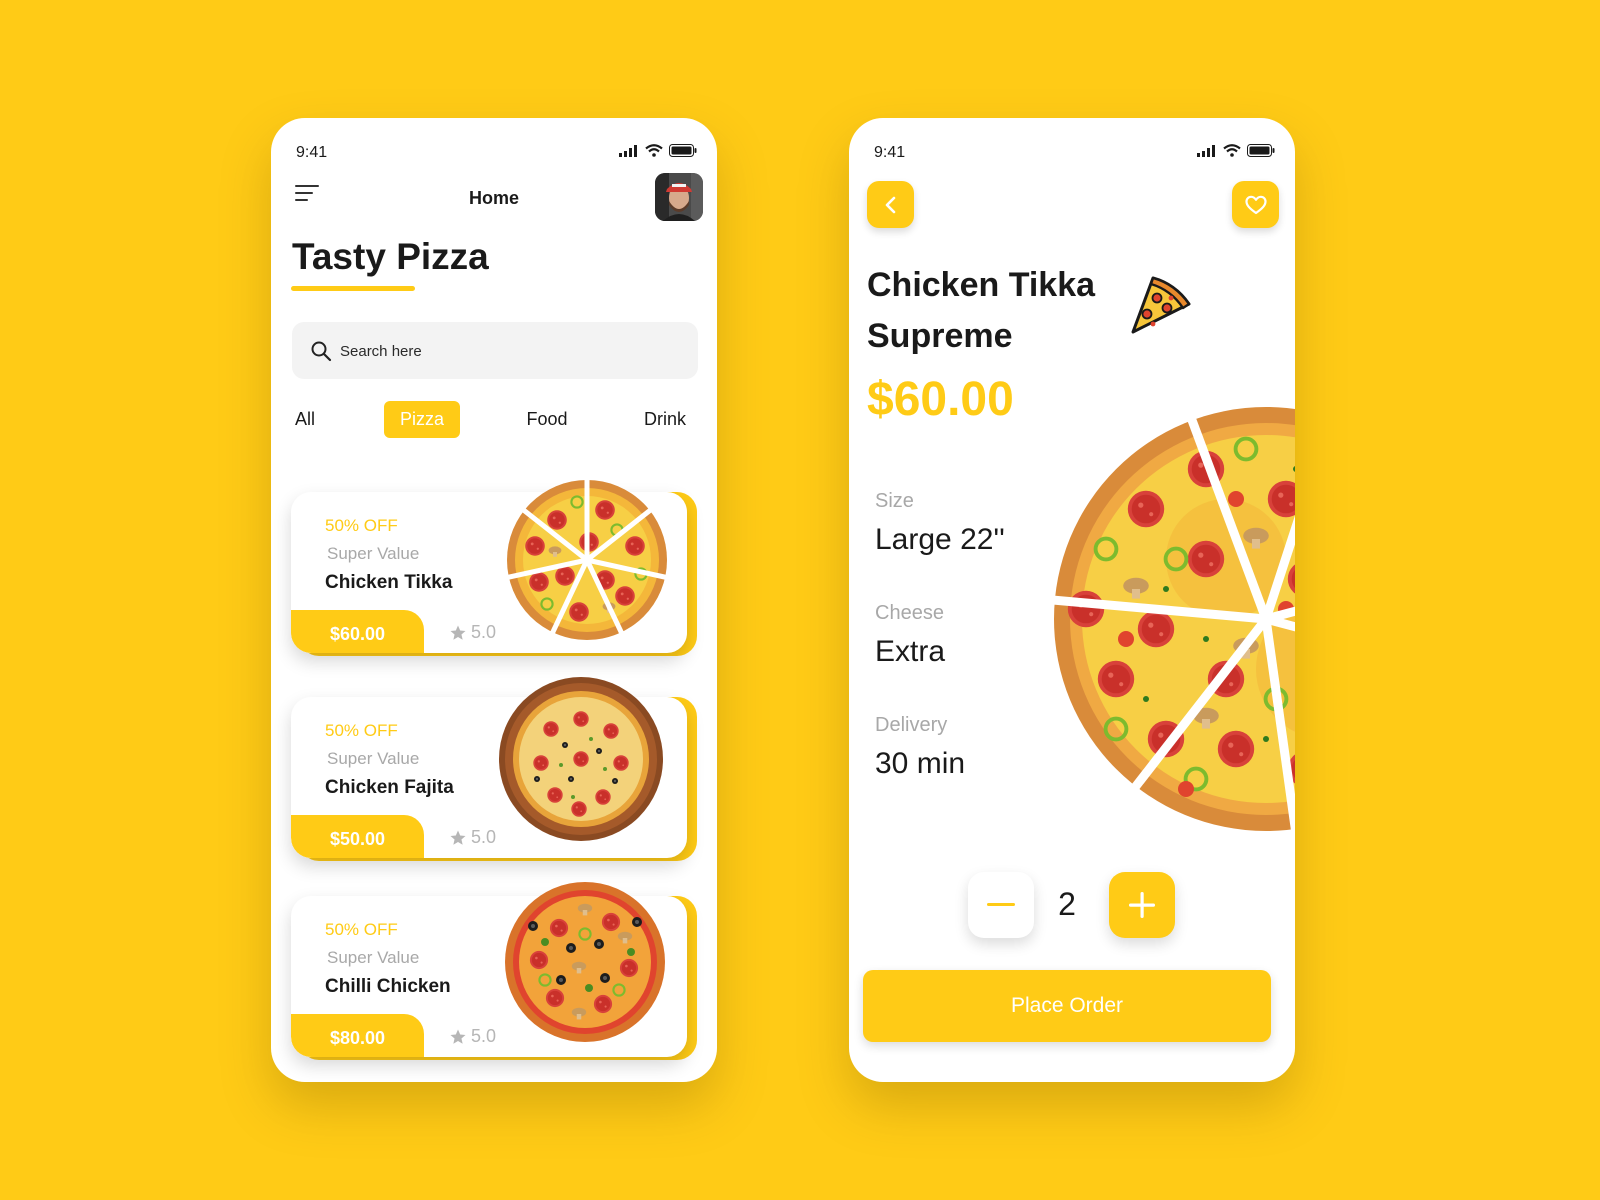 The height and width of the screenshot is (1200, 1600). What do you see at coordinates (894, 501) in the screenshot?
I see `spec-label: Size` at bounding box center [894, 501].